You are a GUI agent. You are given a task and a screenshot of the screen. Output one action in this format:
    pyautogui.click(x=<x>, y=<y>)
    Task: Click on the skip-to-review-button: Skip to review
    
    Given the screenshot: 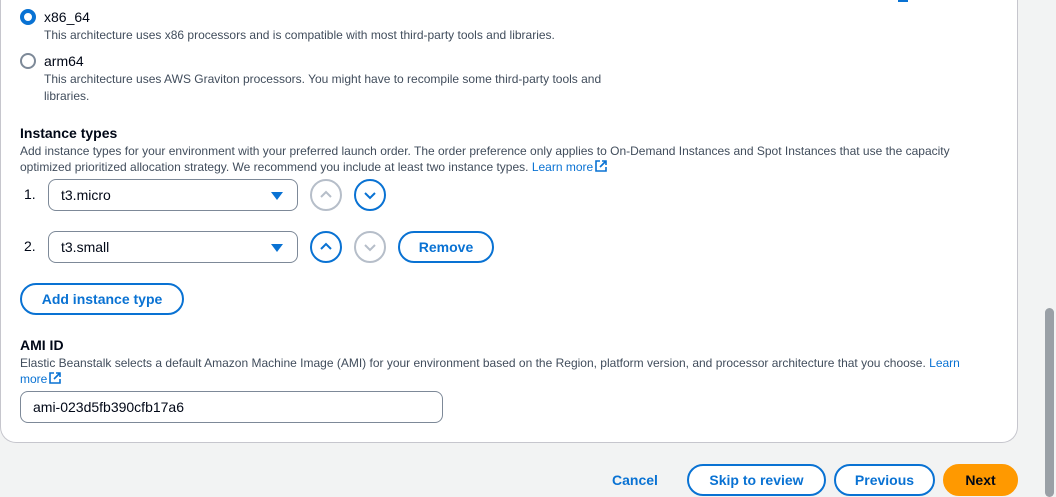 What is the action you would take?
    pyautogui.click(x=756, y=480)
    